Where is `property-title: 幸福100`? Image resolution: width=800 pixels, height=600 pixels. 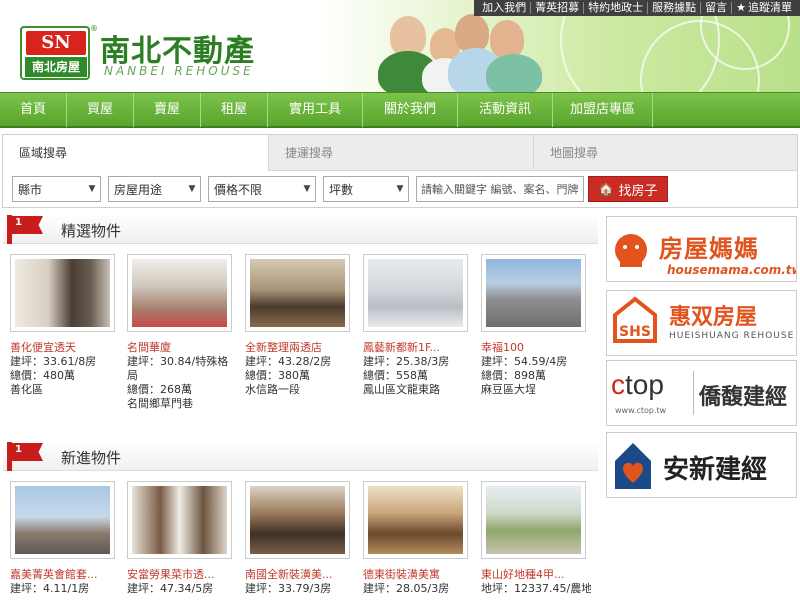 property-title: 幸福100 is located at coordinates (536, 347).